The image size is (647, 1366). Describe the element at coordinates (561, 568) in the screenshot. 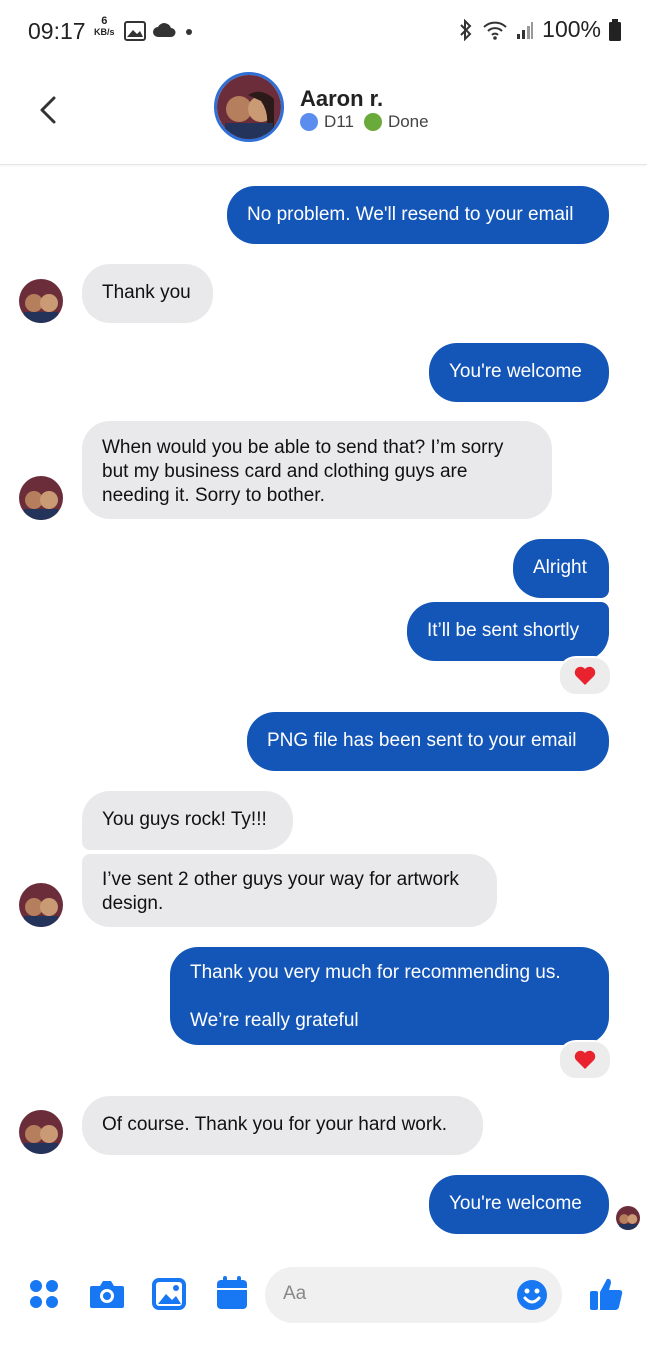

I see `message-bubble-outgoing: Alright` at that location.